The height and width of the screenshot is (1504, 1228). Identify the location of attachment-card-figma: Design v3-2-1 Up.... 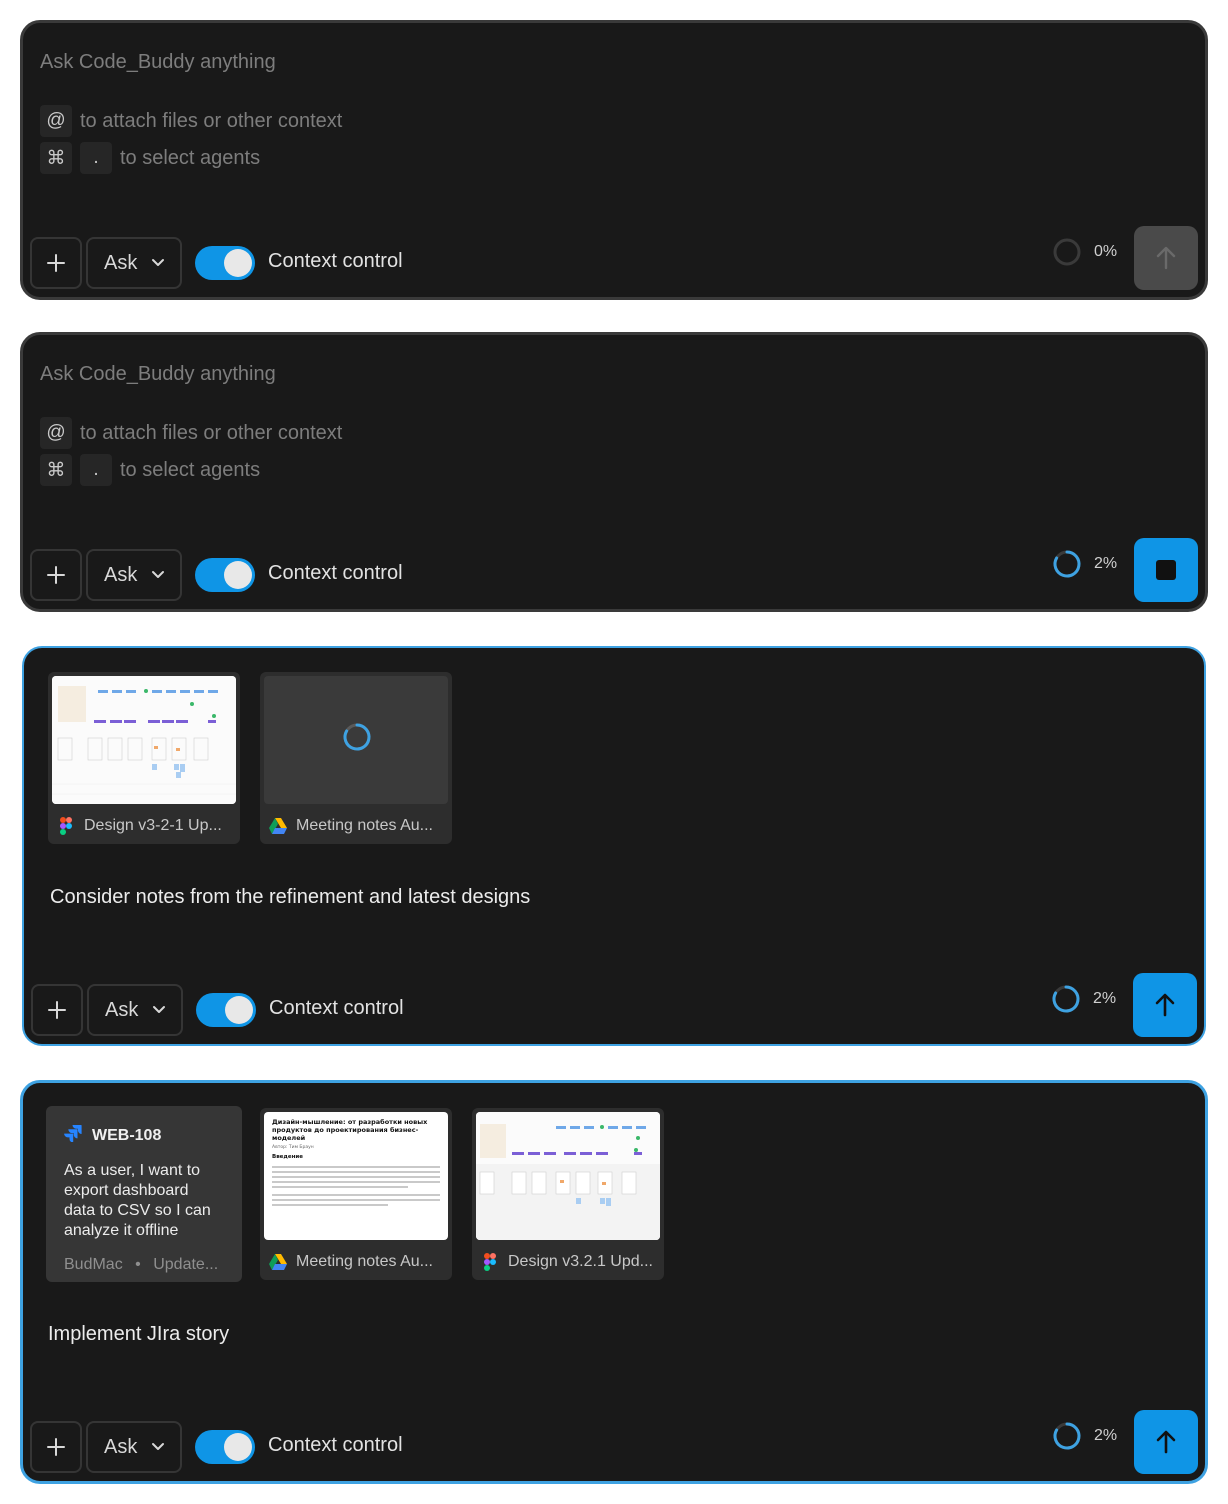
(144, 758).